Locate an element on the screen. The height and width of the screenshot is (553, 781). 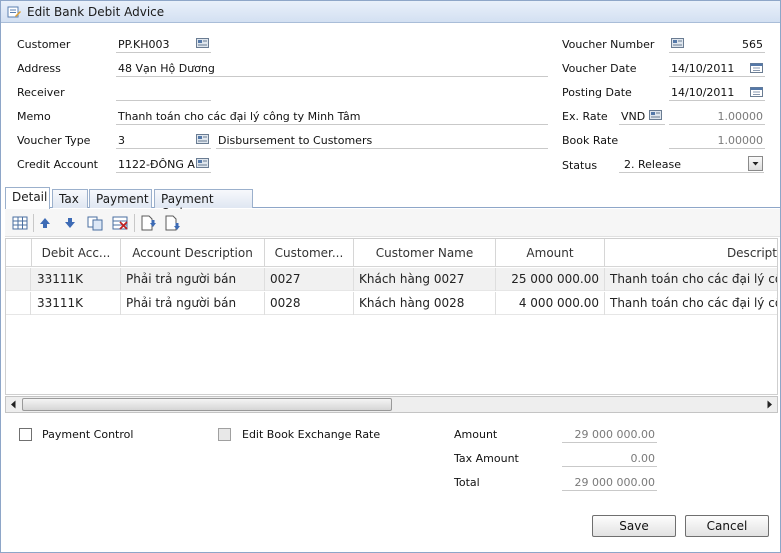
tax-amount-underline is located at coordinates (609, 466).